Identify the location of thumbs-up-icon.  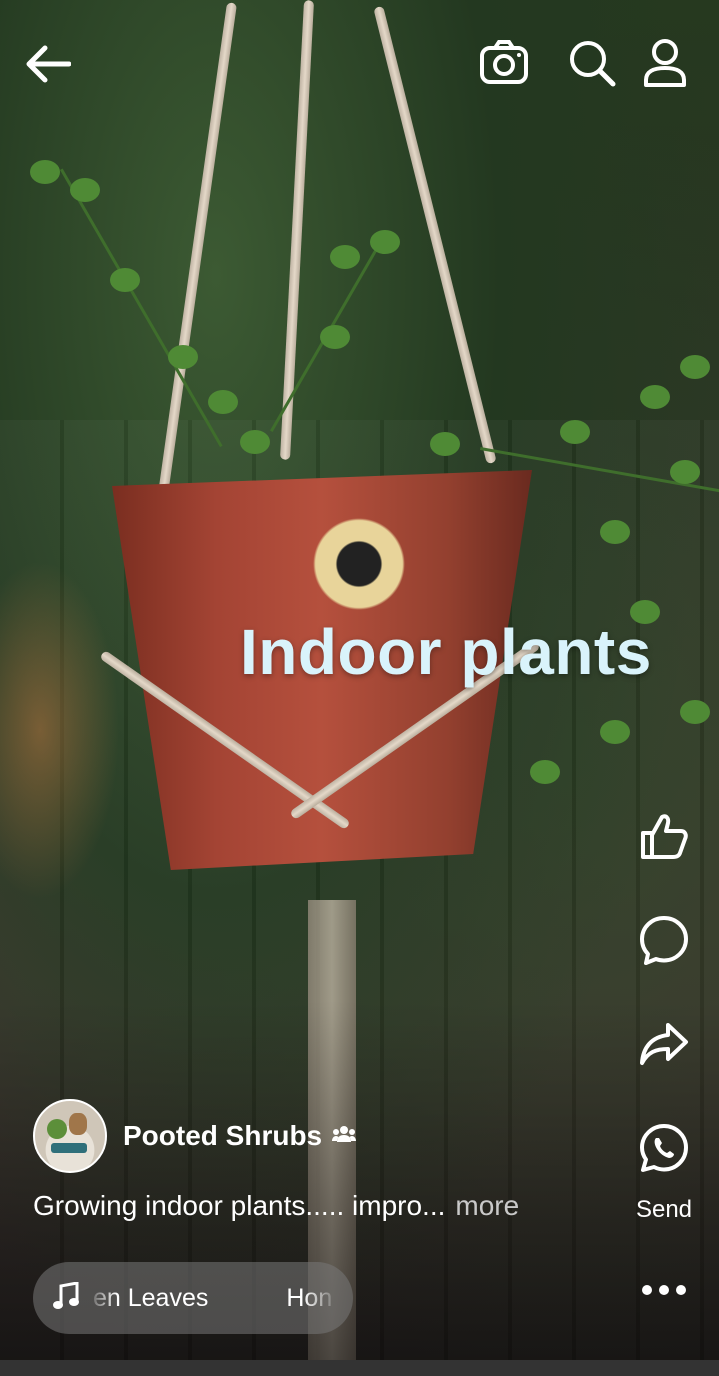
(664, 836).